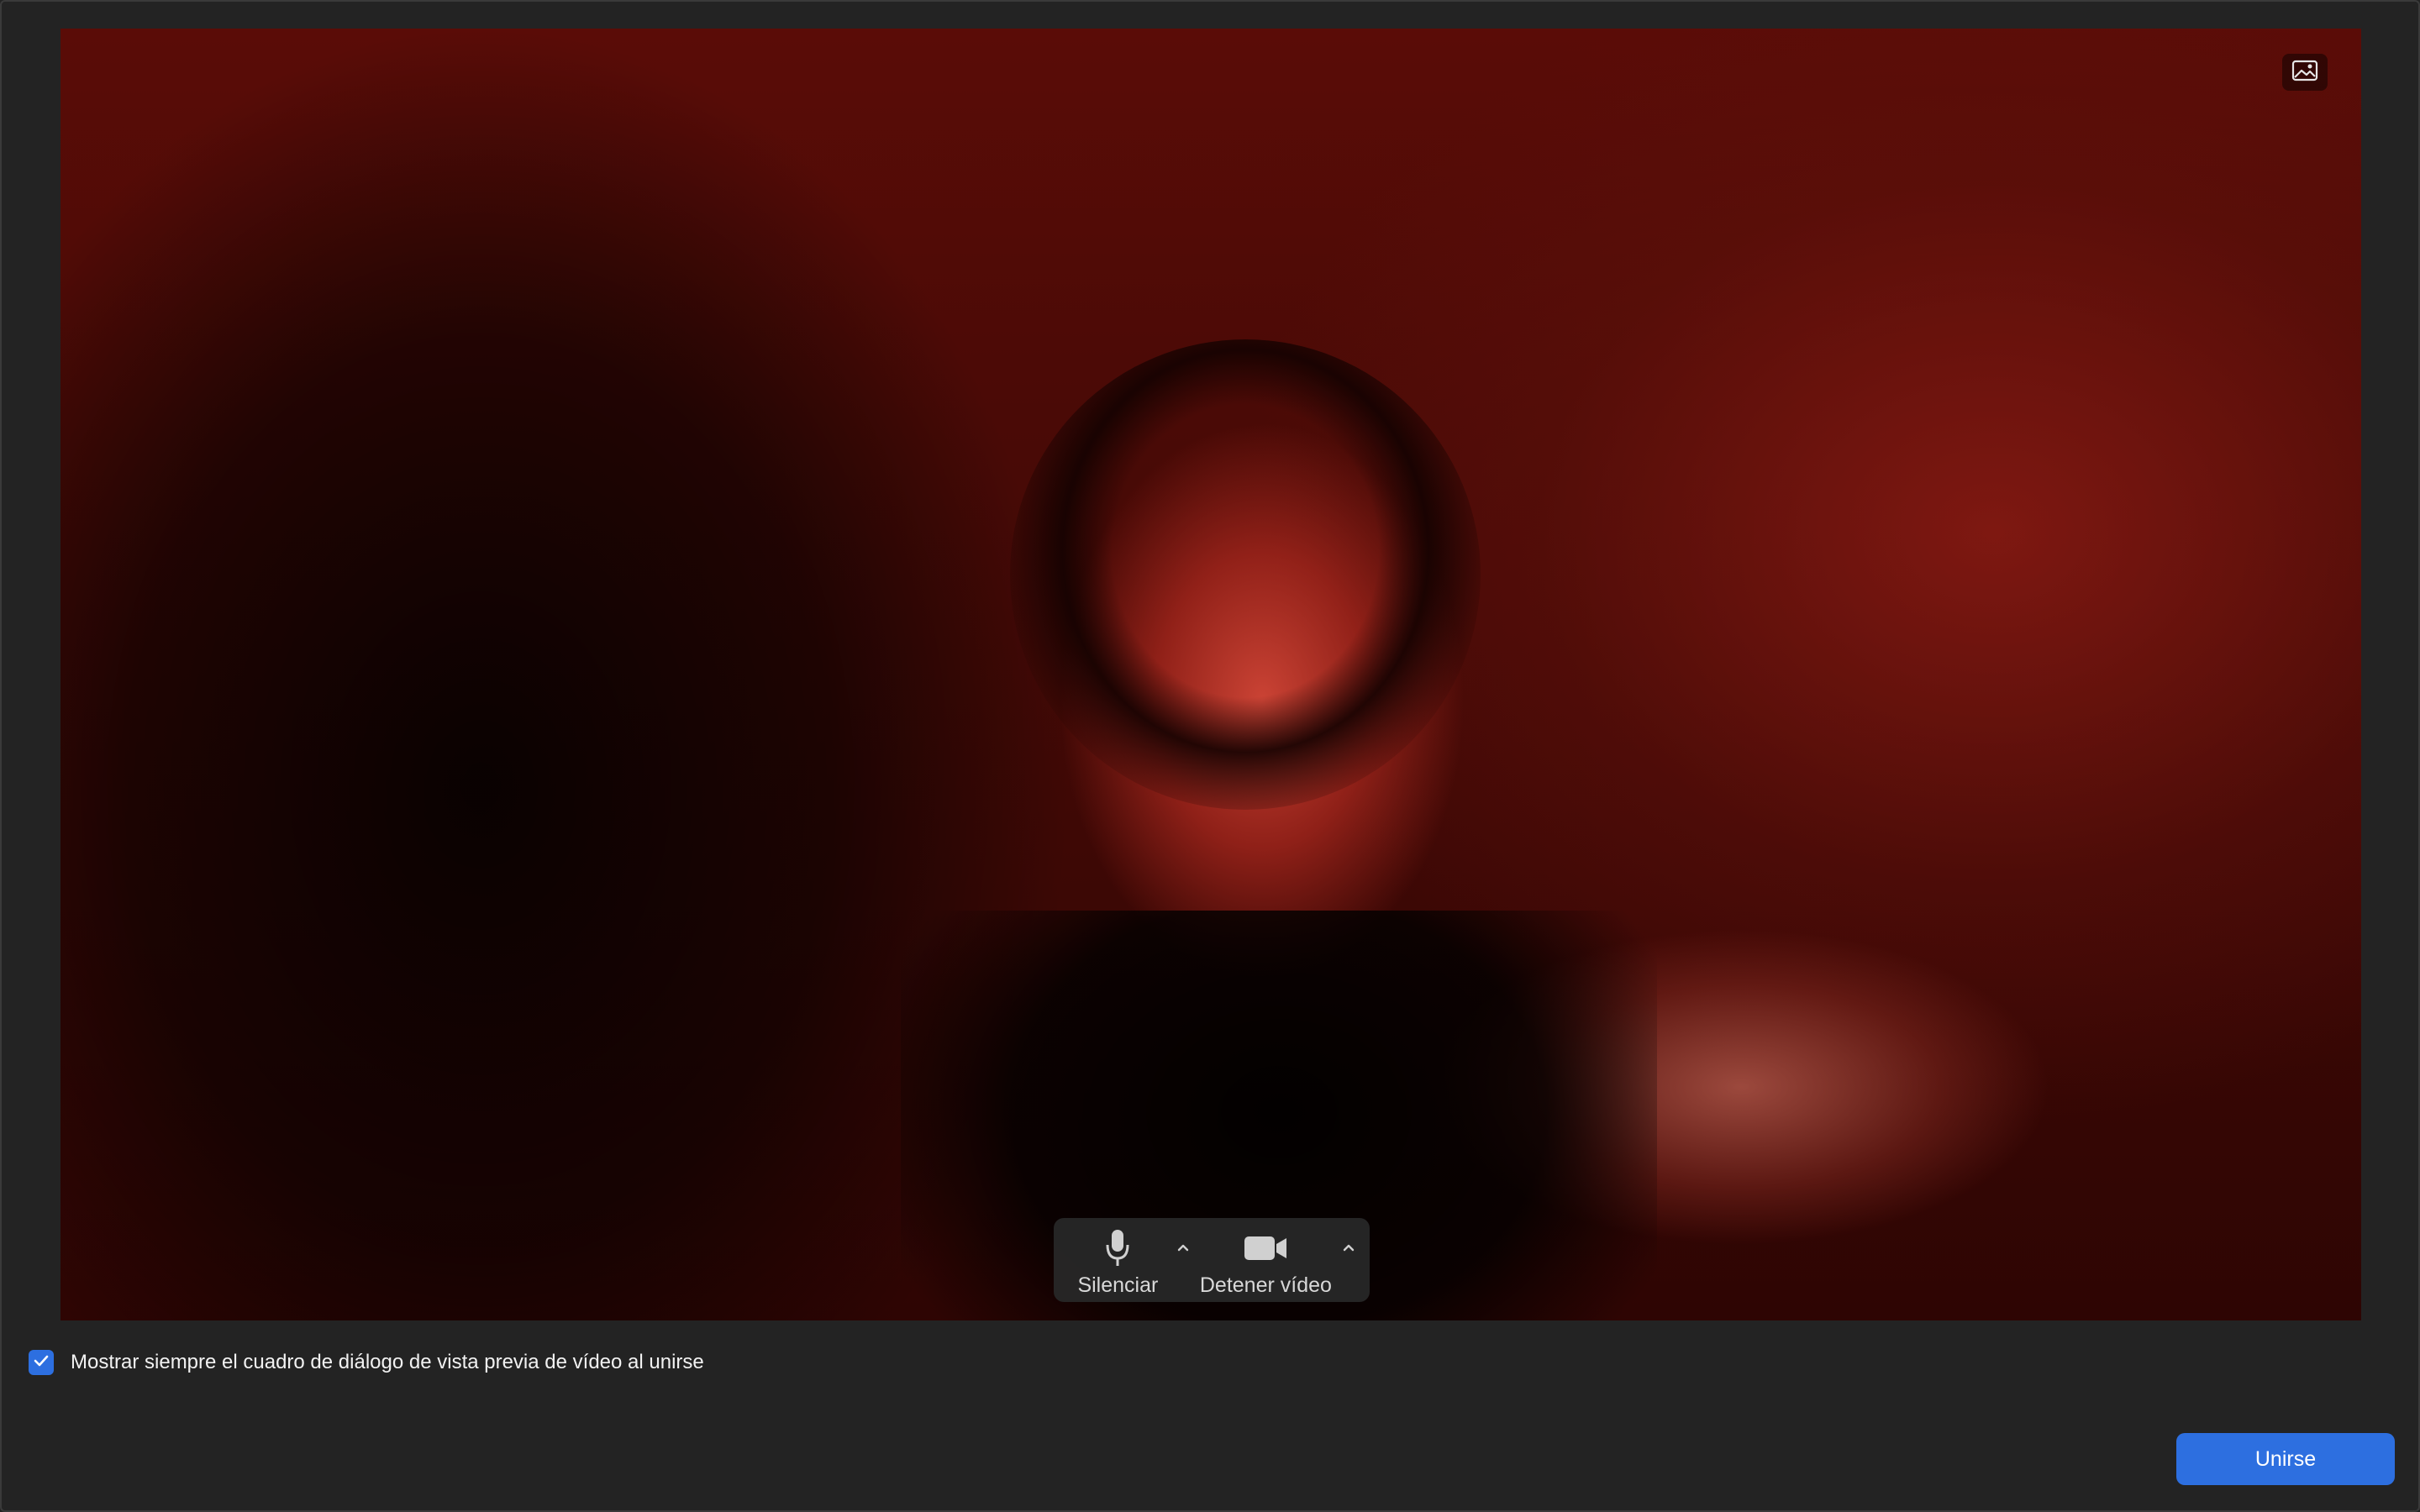 The width and height of the screenshot is (2420, 1512). What do you see at coordinates (1117, 1248) in the screenshot?
I see `microphone-icon` at bounding box center [1117, 1248].